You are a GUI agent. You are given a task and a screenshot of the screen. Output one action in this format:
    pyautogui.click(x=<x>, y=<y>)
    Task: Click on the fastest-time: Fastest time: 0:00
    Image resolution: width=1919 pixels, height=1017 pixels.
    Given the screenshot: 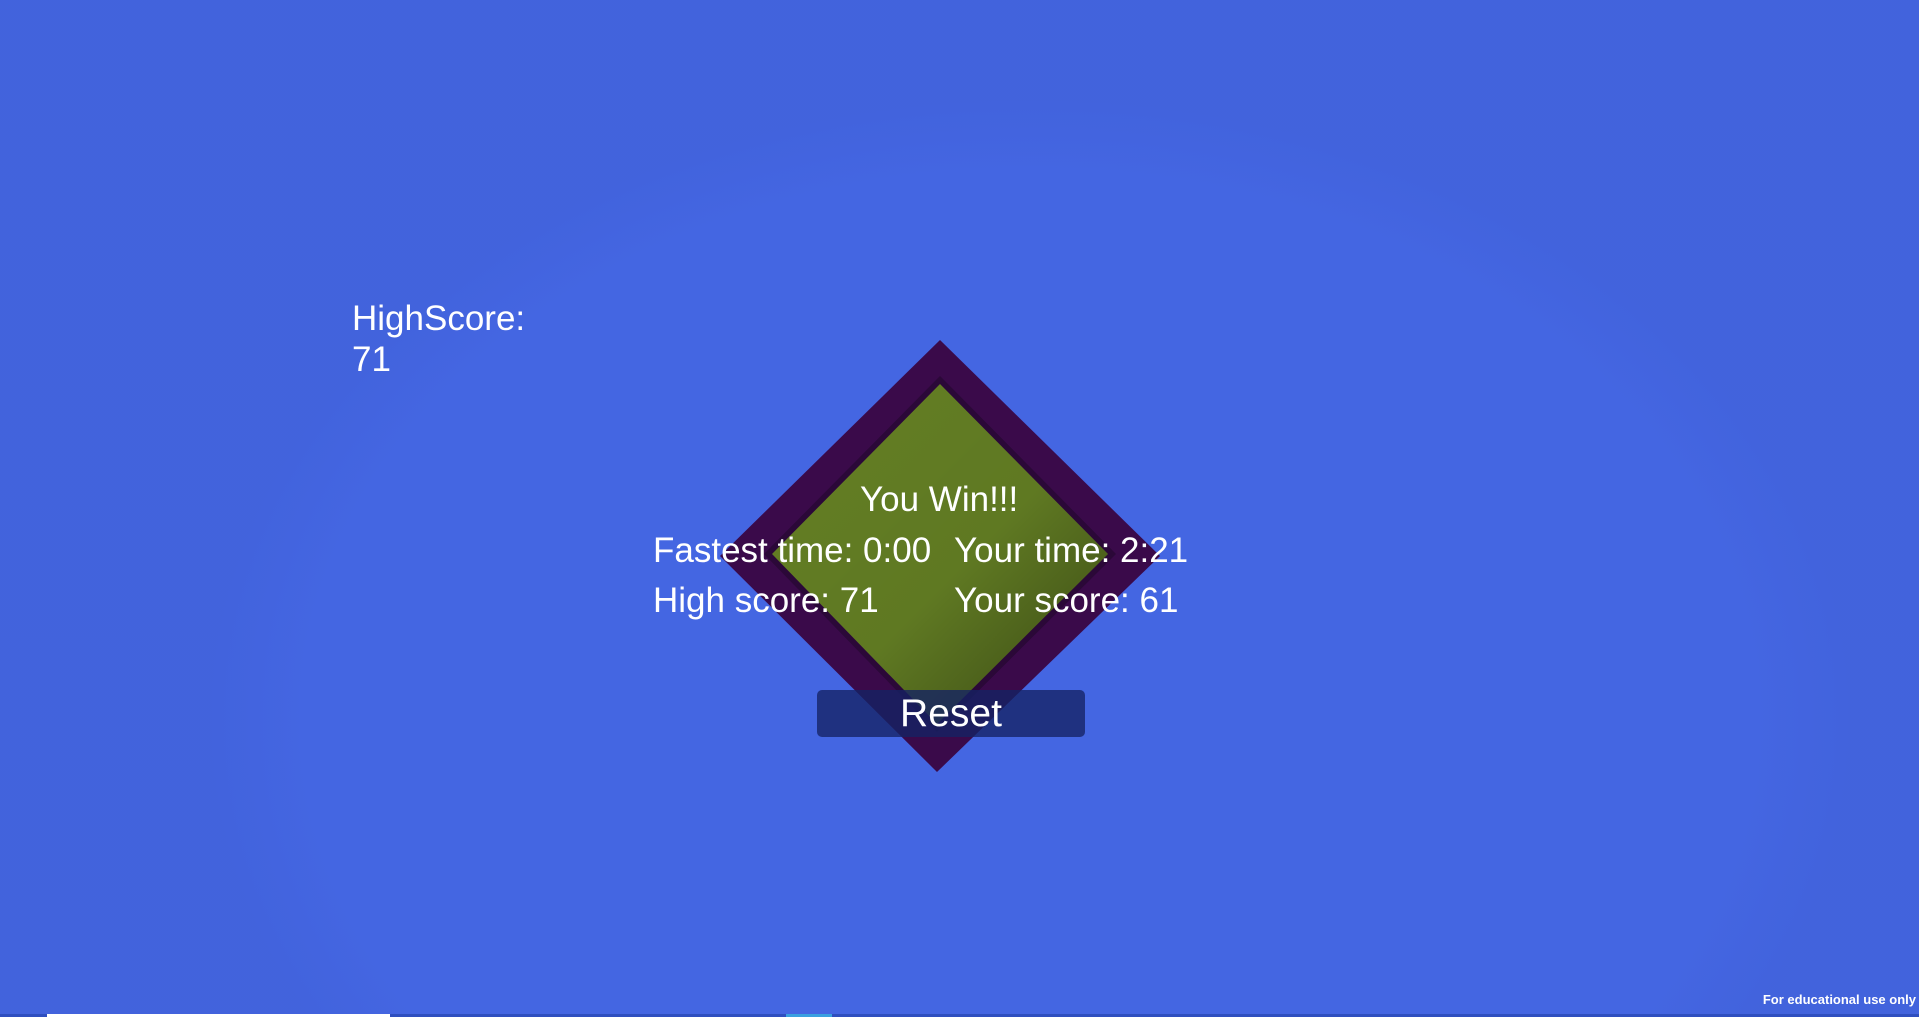 What is the action you would take?
    pyautogui.click(x=792, y=550)
    